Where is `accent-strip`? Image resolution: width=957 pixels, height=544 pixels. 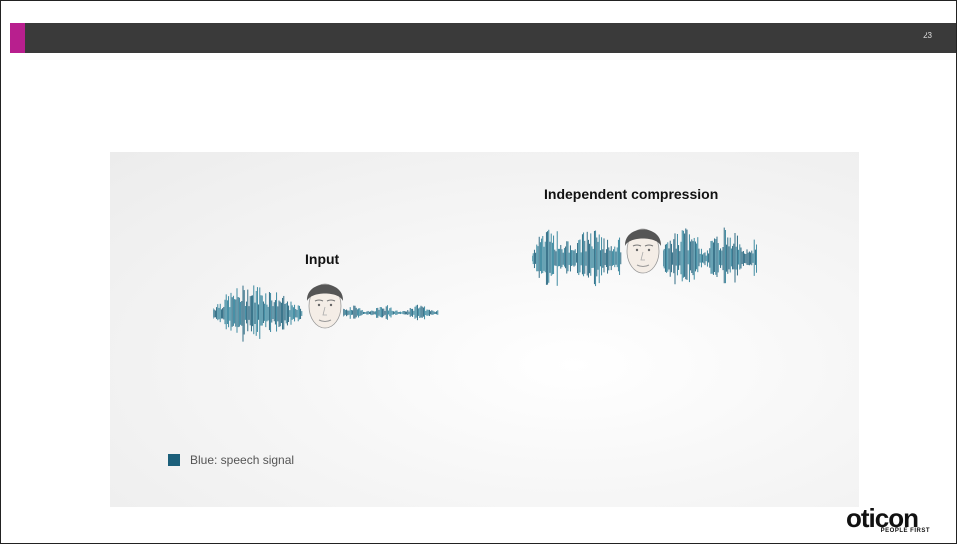 accent-strip is located at coordinates (17, 38).